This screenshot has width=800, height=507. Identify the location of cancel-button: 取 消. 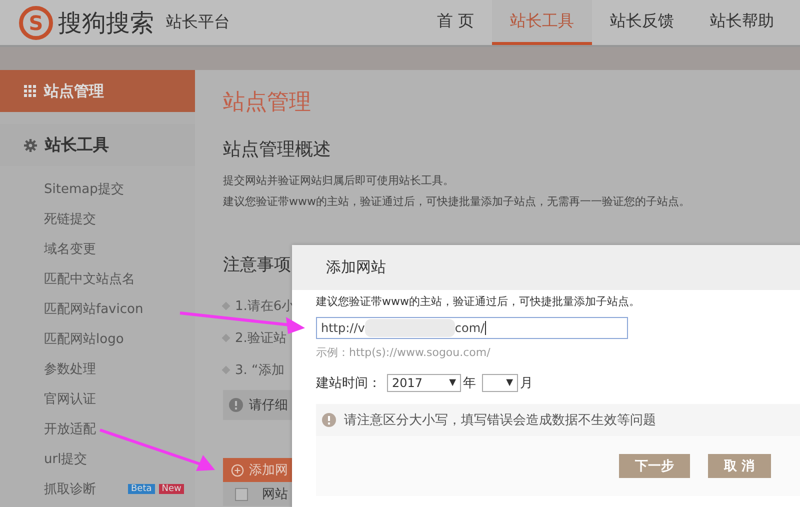
(739, 466).